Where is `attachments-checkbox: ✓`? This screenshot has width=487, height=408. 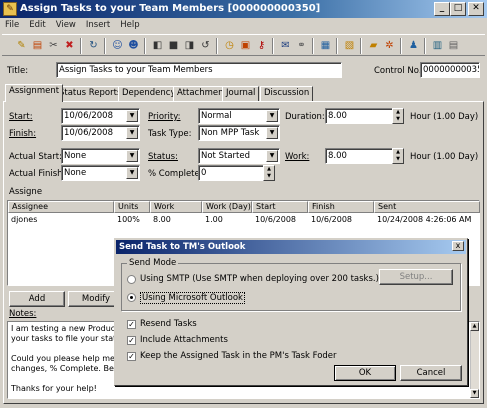
attachments-checkbox: ✓ is located at coordinates (131, 340).